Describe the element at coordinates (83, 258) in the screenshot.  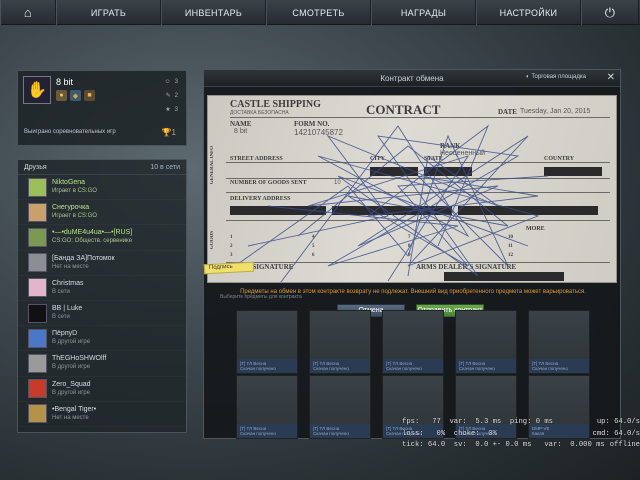
I see `friend-name: [Банда ЗА]Потомок` at that location.